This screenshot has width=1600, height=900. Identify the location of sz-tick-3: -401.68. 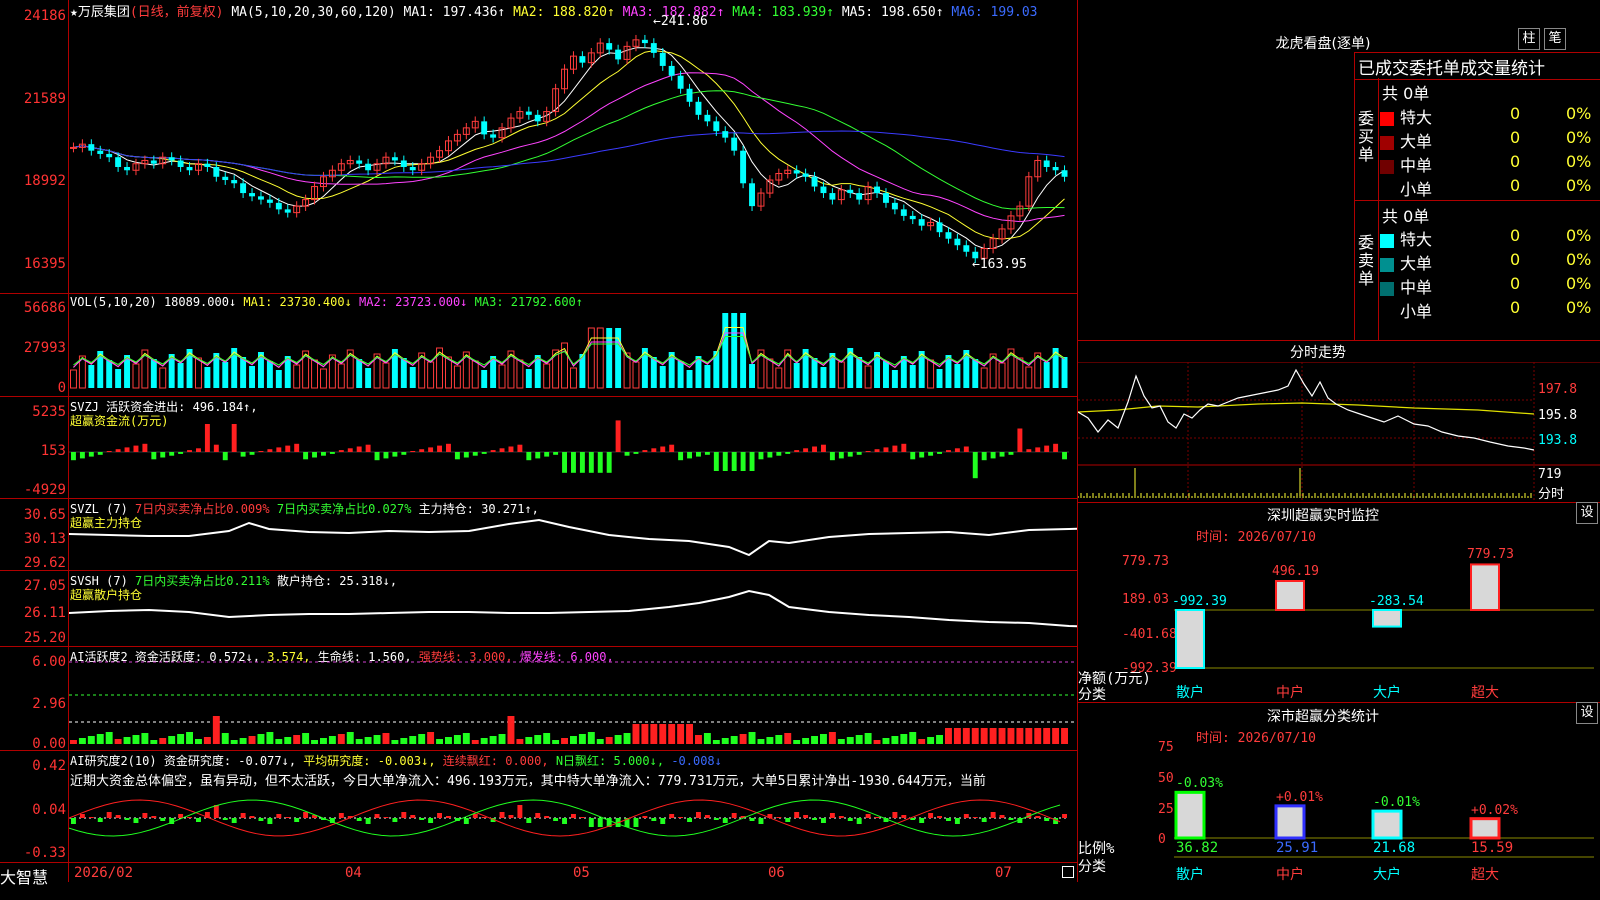
(1149, 634).